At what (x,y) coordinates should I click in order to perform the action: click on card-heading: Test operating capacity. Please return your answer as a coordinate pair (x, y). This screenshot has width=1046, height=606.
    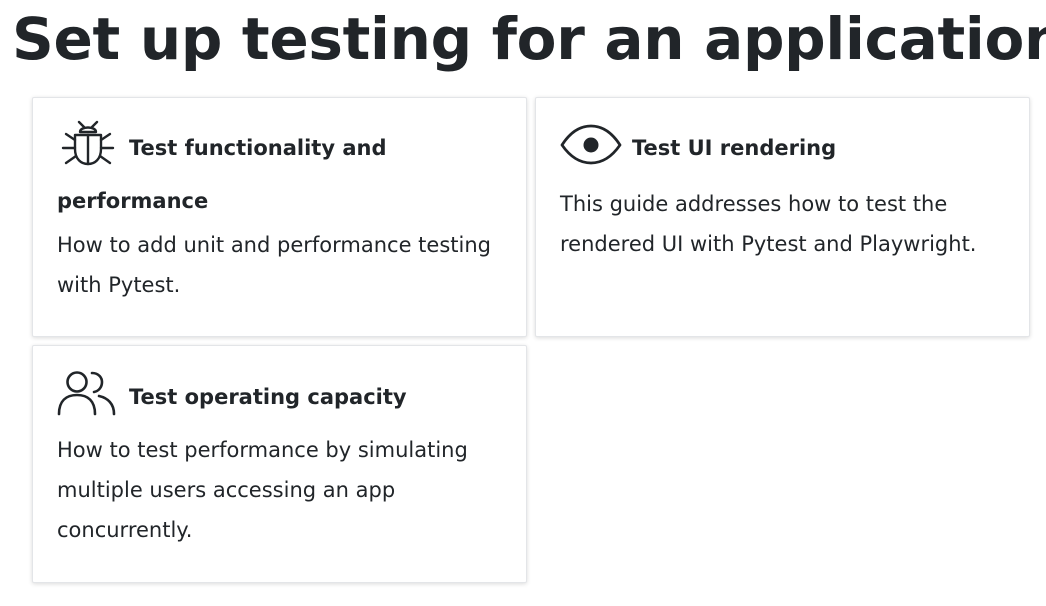
    Looking at the image, I should click on (279, 397).